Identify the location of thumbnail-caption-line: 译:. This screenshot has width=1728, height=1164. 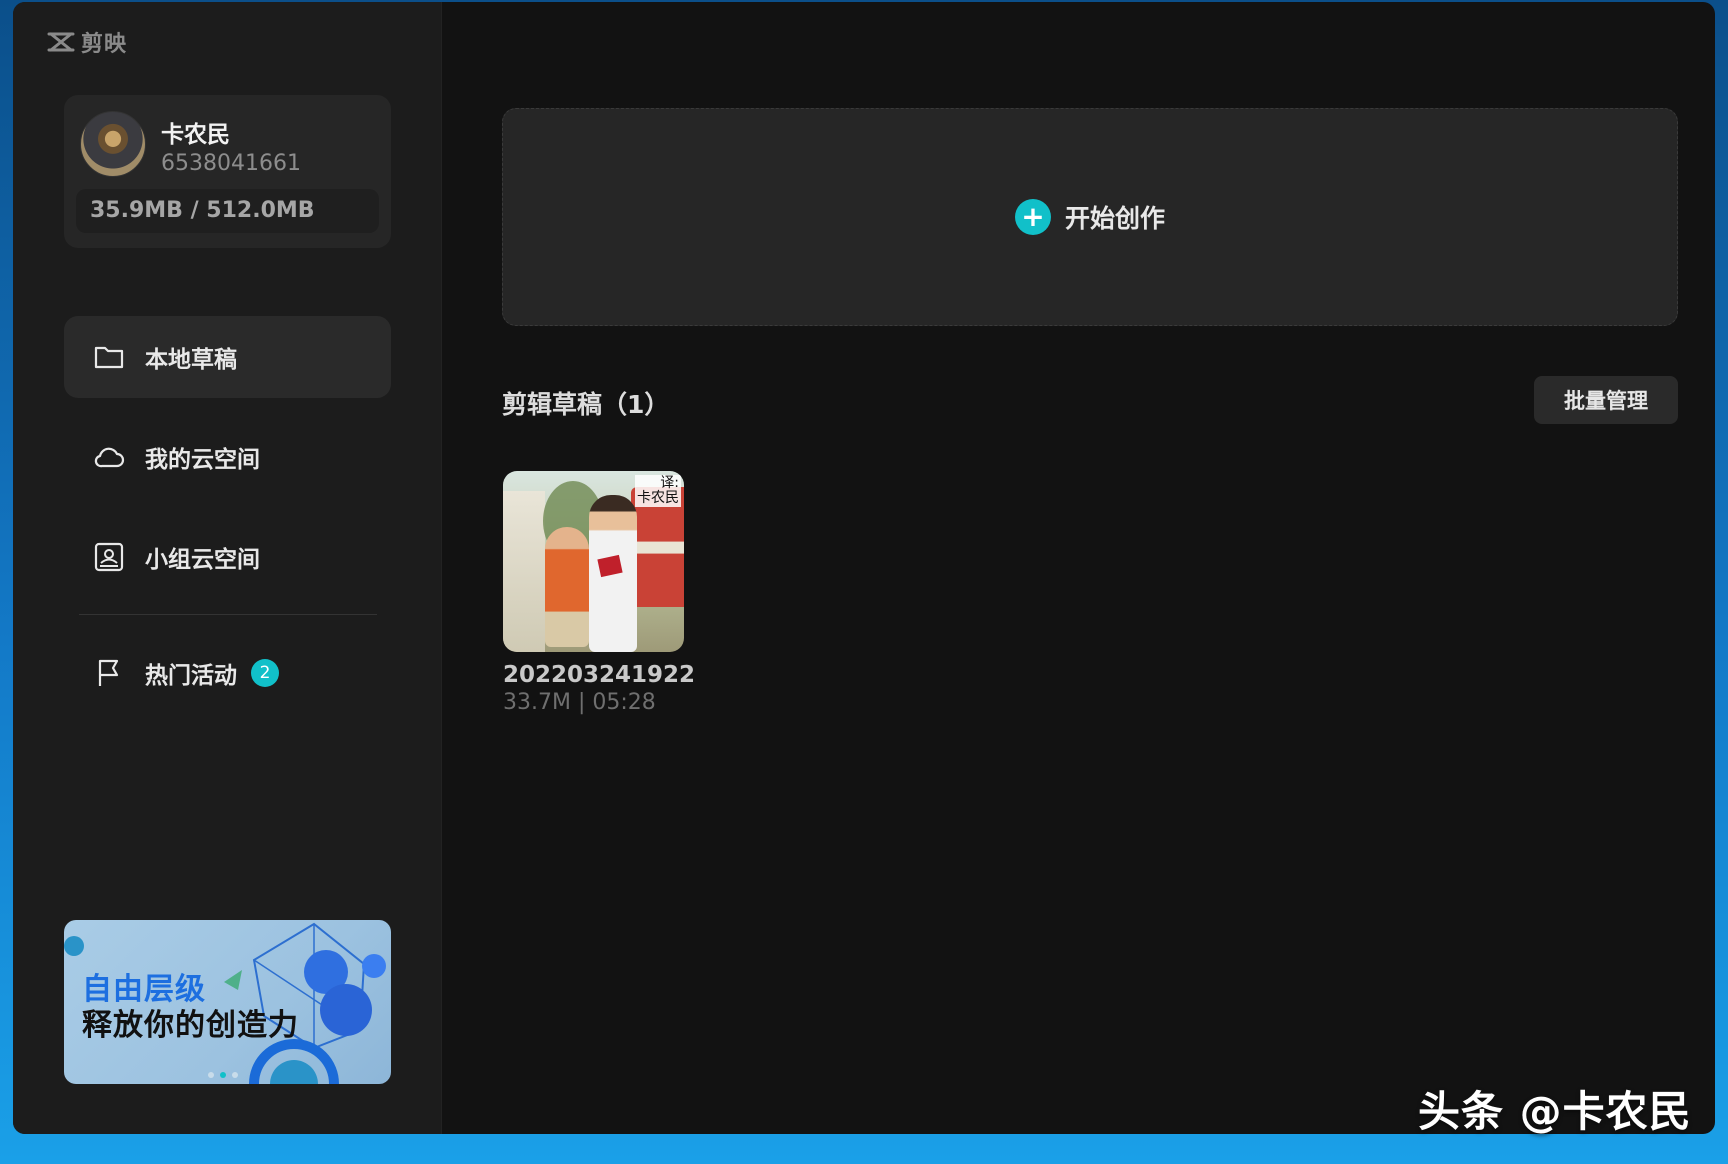
(669, 483).